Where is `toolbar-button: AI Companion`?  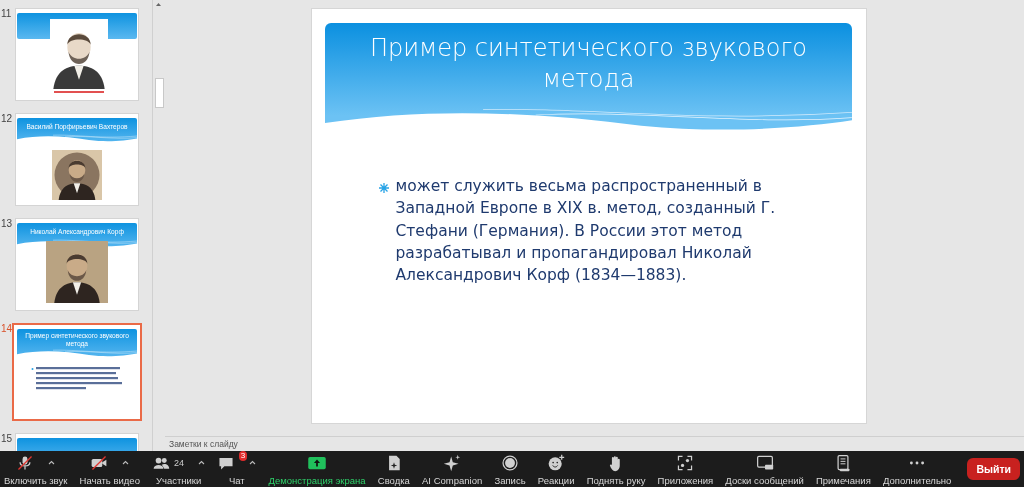
toolbar-button: AI Companion is located at coordinates (452, 469).